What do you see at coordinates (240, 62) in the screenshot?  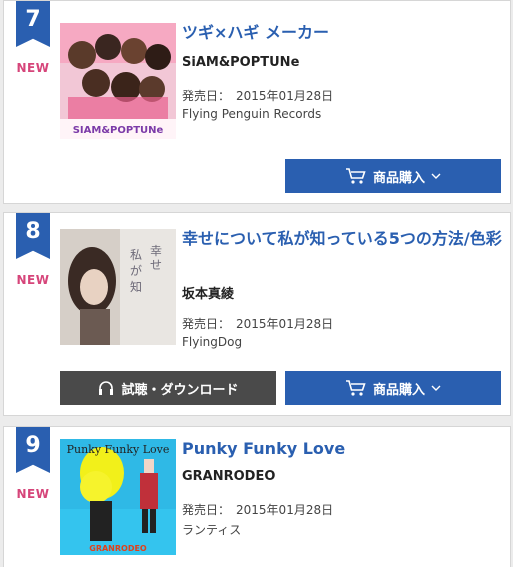 I see `artist-name: SiAM&POPTUNe` at bounding box center [240, 62].